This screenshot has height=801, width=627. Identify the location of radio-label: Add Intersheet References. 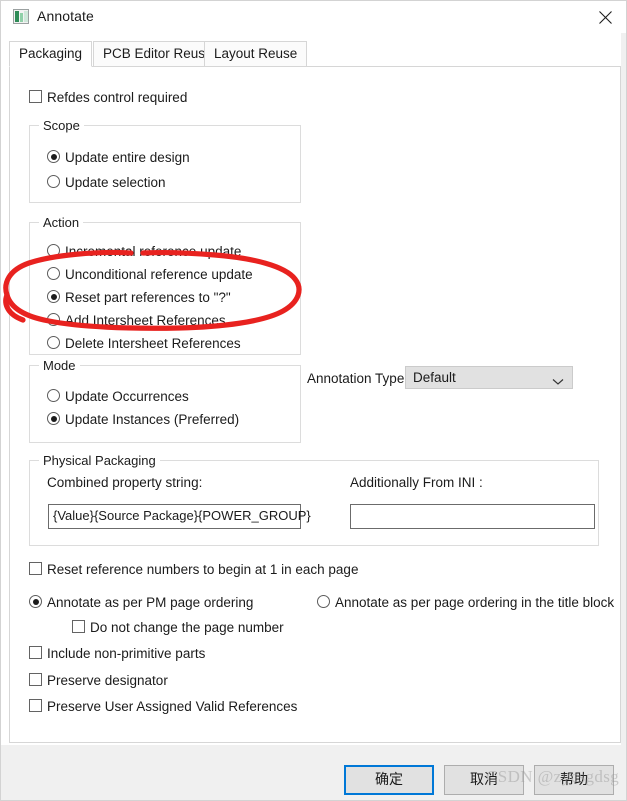
(145, 321).